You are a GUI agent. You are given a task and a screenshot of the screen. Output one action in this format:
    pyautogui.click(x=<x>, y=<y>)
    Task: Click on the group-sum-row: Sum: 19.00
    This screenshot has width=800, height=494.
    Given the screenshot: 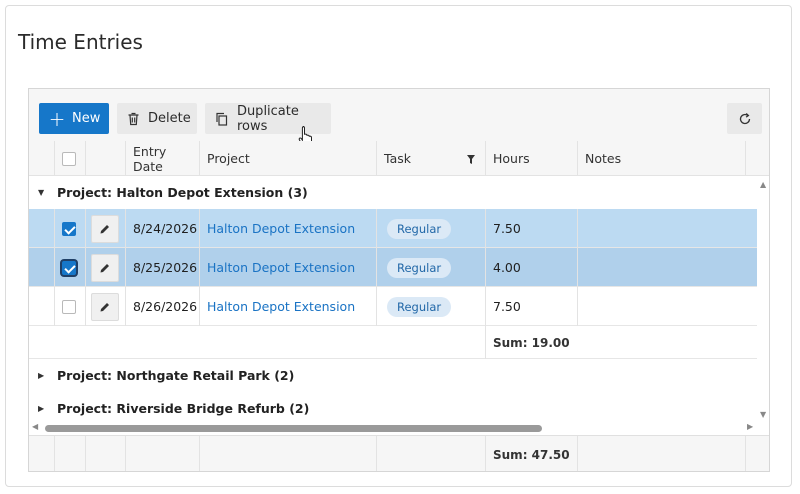 What is the action you would take?
    pyautogui.click(x=393, y=342)
    